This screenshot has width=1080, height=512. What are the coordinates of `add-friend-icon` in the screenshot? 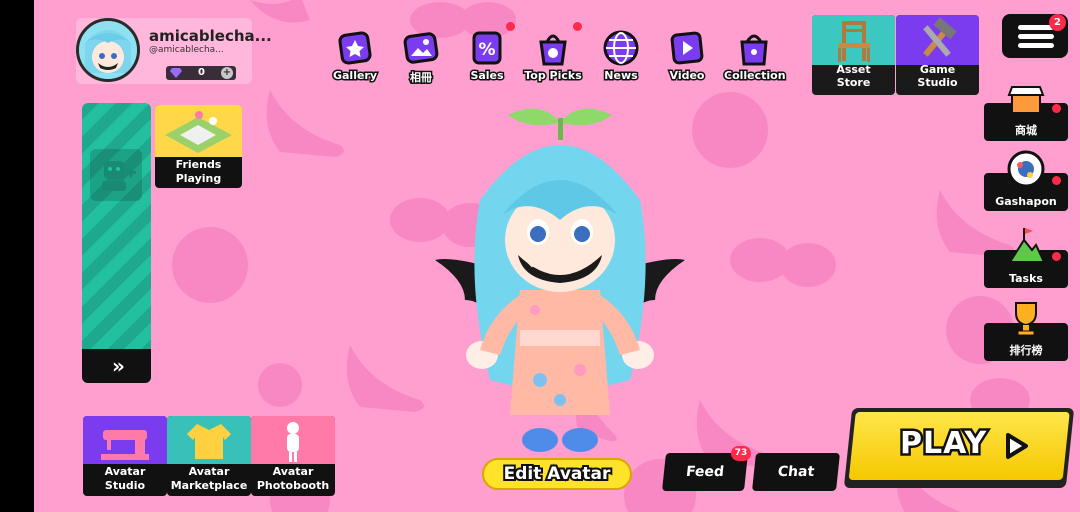 It's located at (119, 176).